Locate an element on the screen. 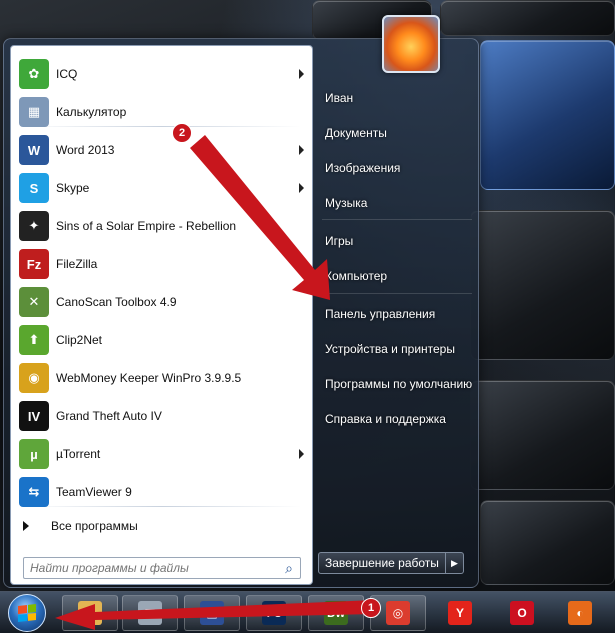 Image resolution: width=615 pixels, height=633 pixels. program-label: TeamViewer 9 is located at coordinates (94, 492).